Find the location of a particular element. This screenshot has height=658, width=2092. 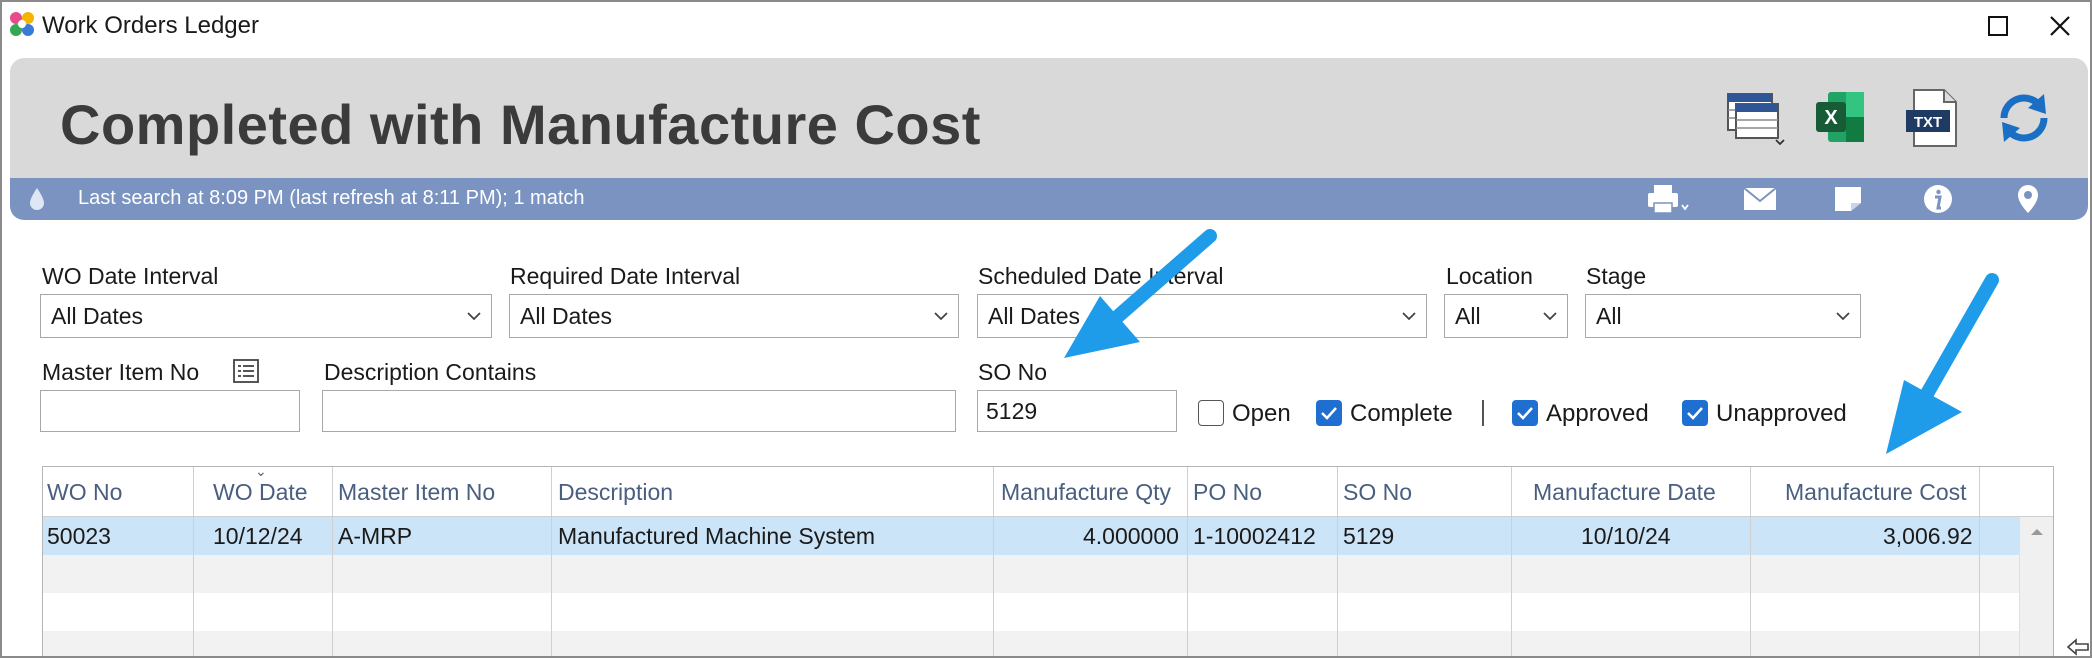

annotation-arrow-so-no is located at coordinates (1140, 293).